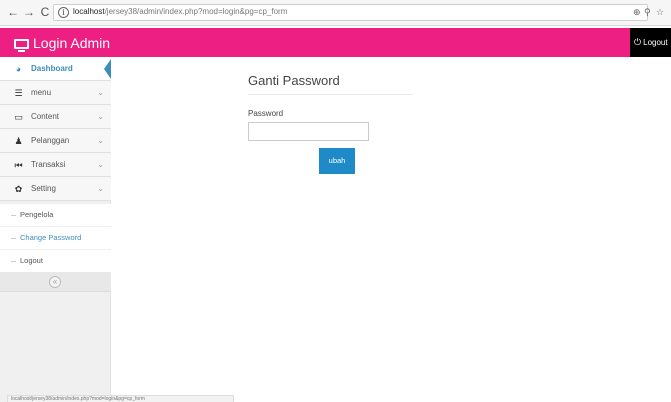 The image size is (671, 402). I want to click on submenu-item-label: Change Password, so click(51, 237).